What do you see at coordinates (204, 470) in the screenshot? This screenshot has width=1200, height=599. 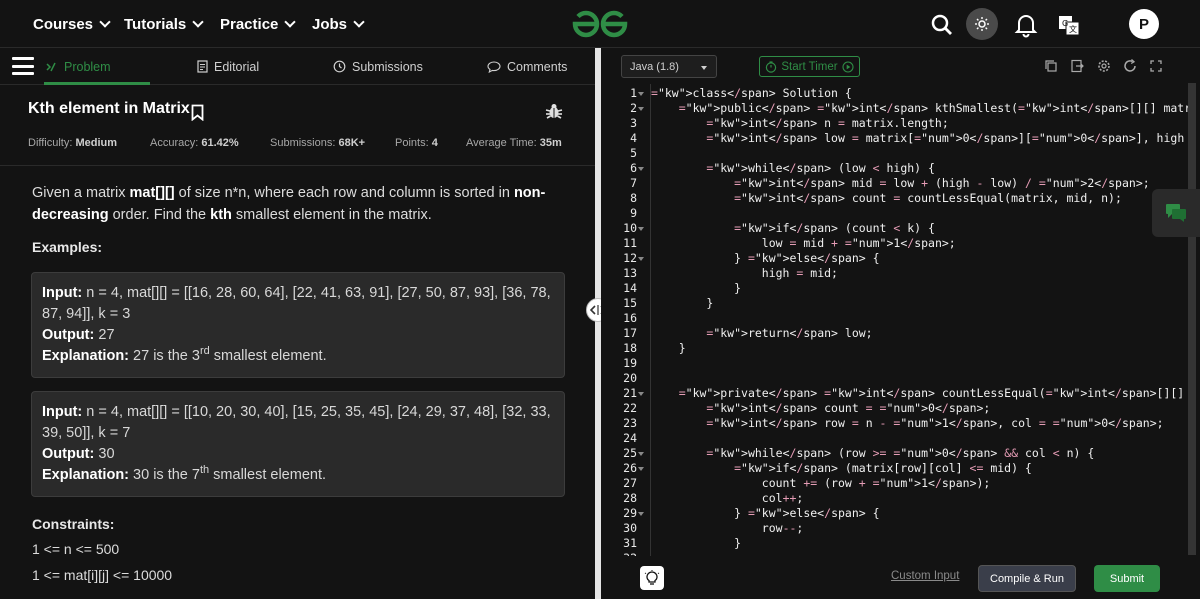 I see `ordinal-suffix: th` at bounding box center [204, 470].